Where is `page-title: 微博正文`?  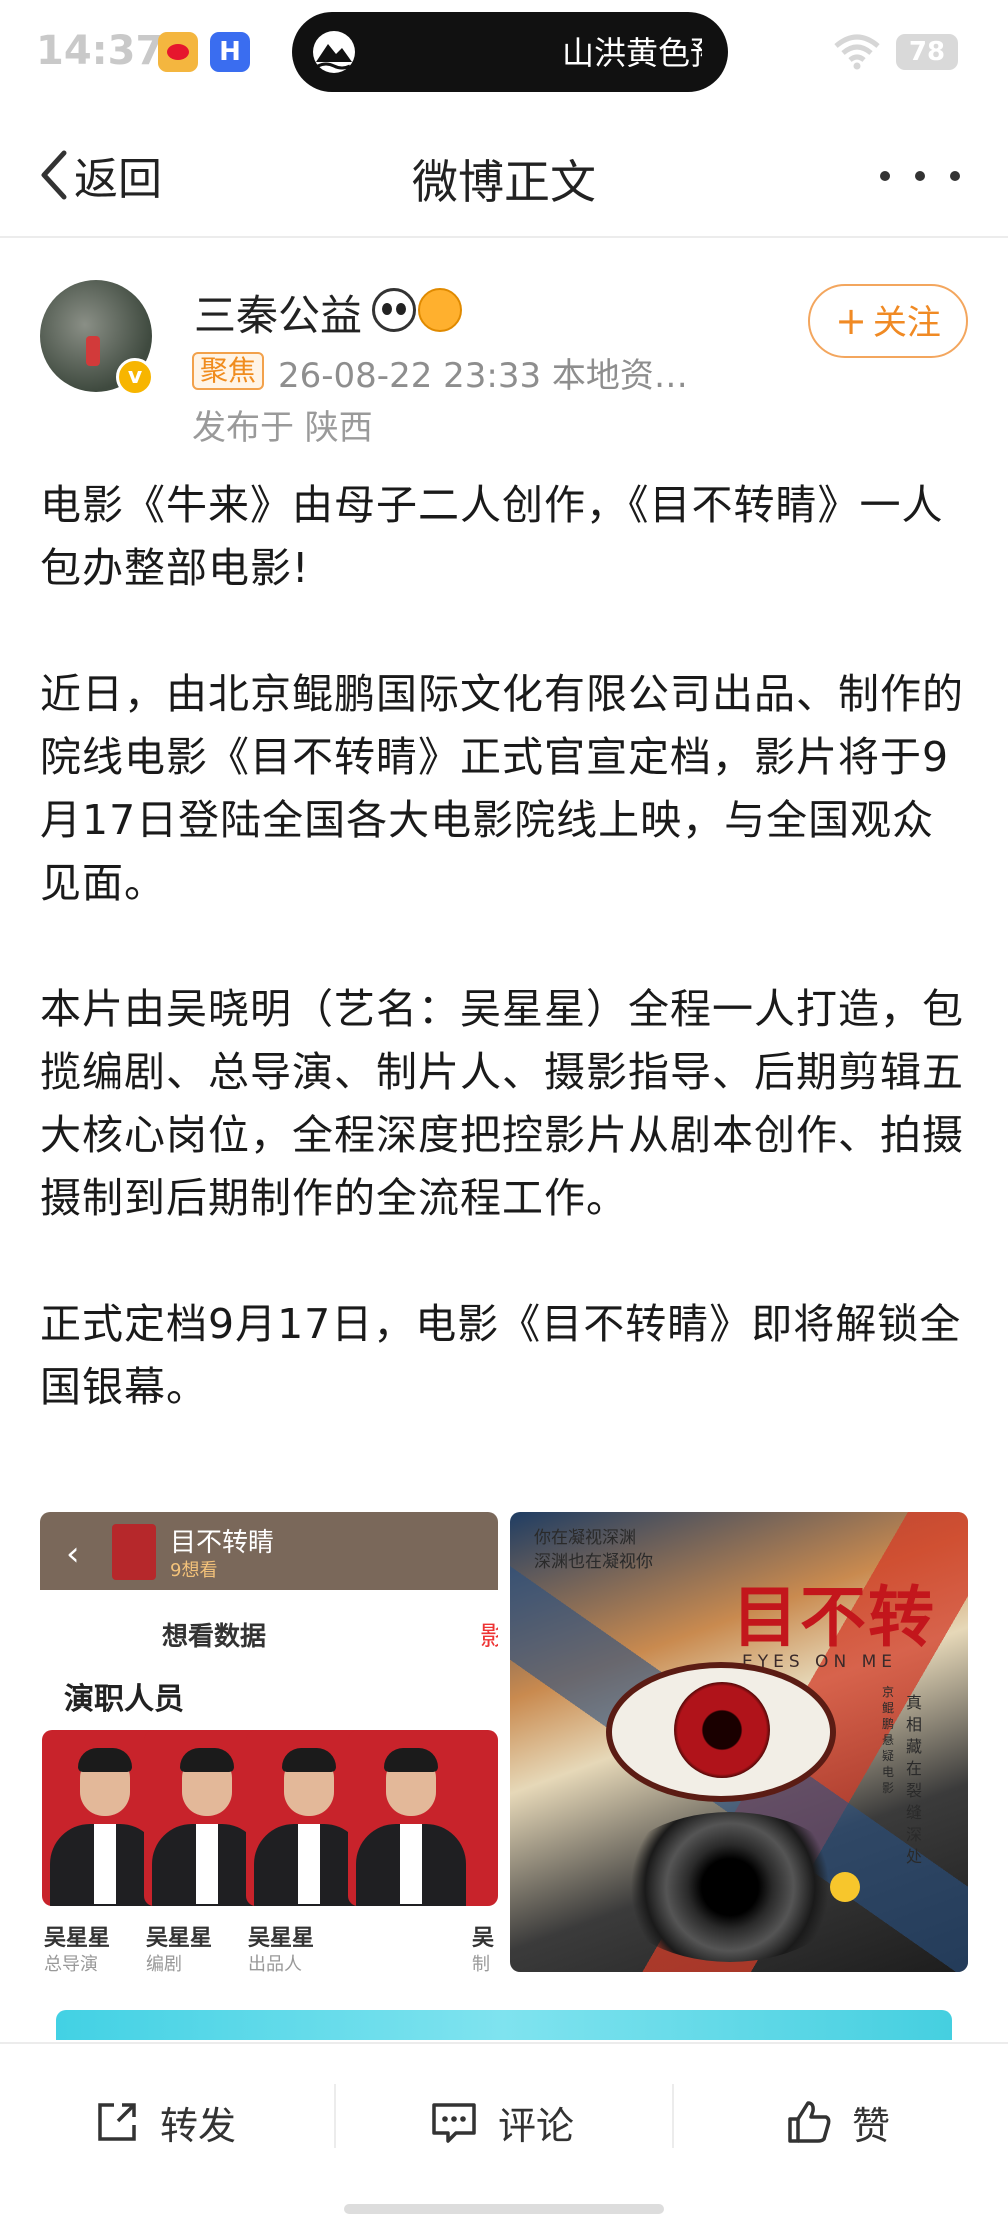 page-title: 微博正文 is located at coordinates (504, 182).